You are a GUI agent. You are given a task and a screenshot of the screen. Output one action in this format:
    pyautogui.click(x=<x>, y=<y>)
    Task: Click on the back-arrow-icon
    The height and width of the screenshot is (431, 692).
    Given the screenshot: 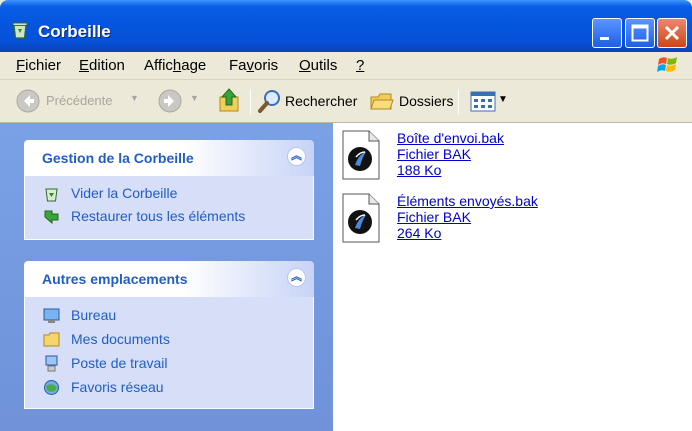 What is the action you would take?
    pyautogui.click(x=28, y=101)
    